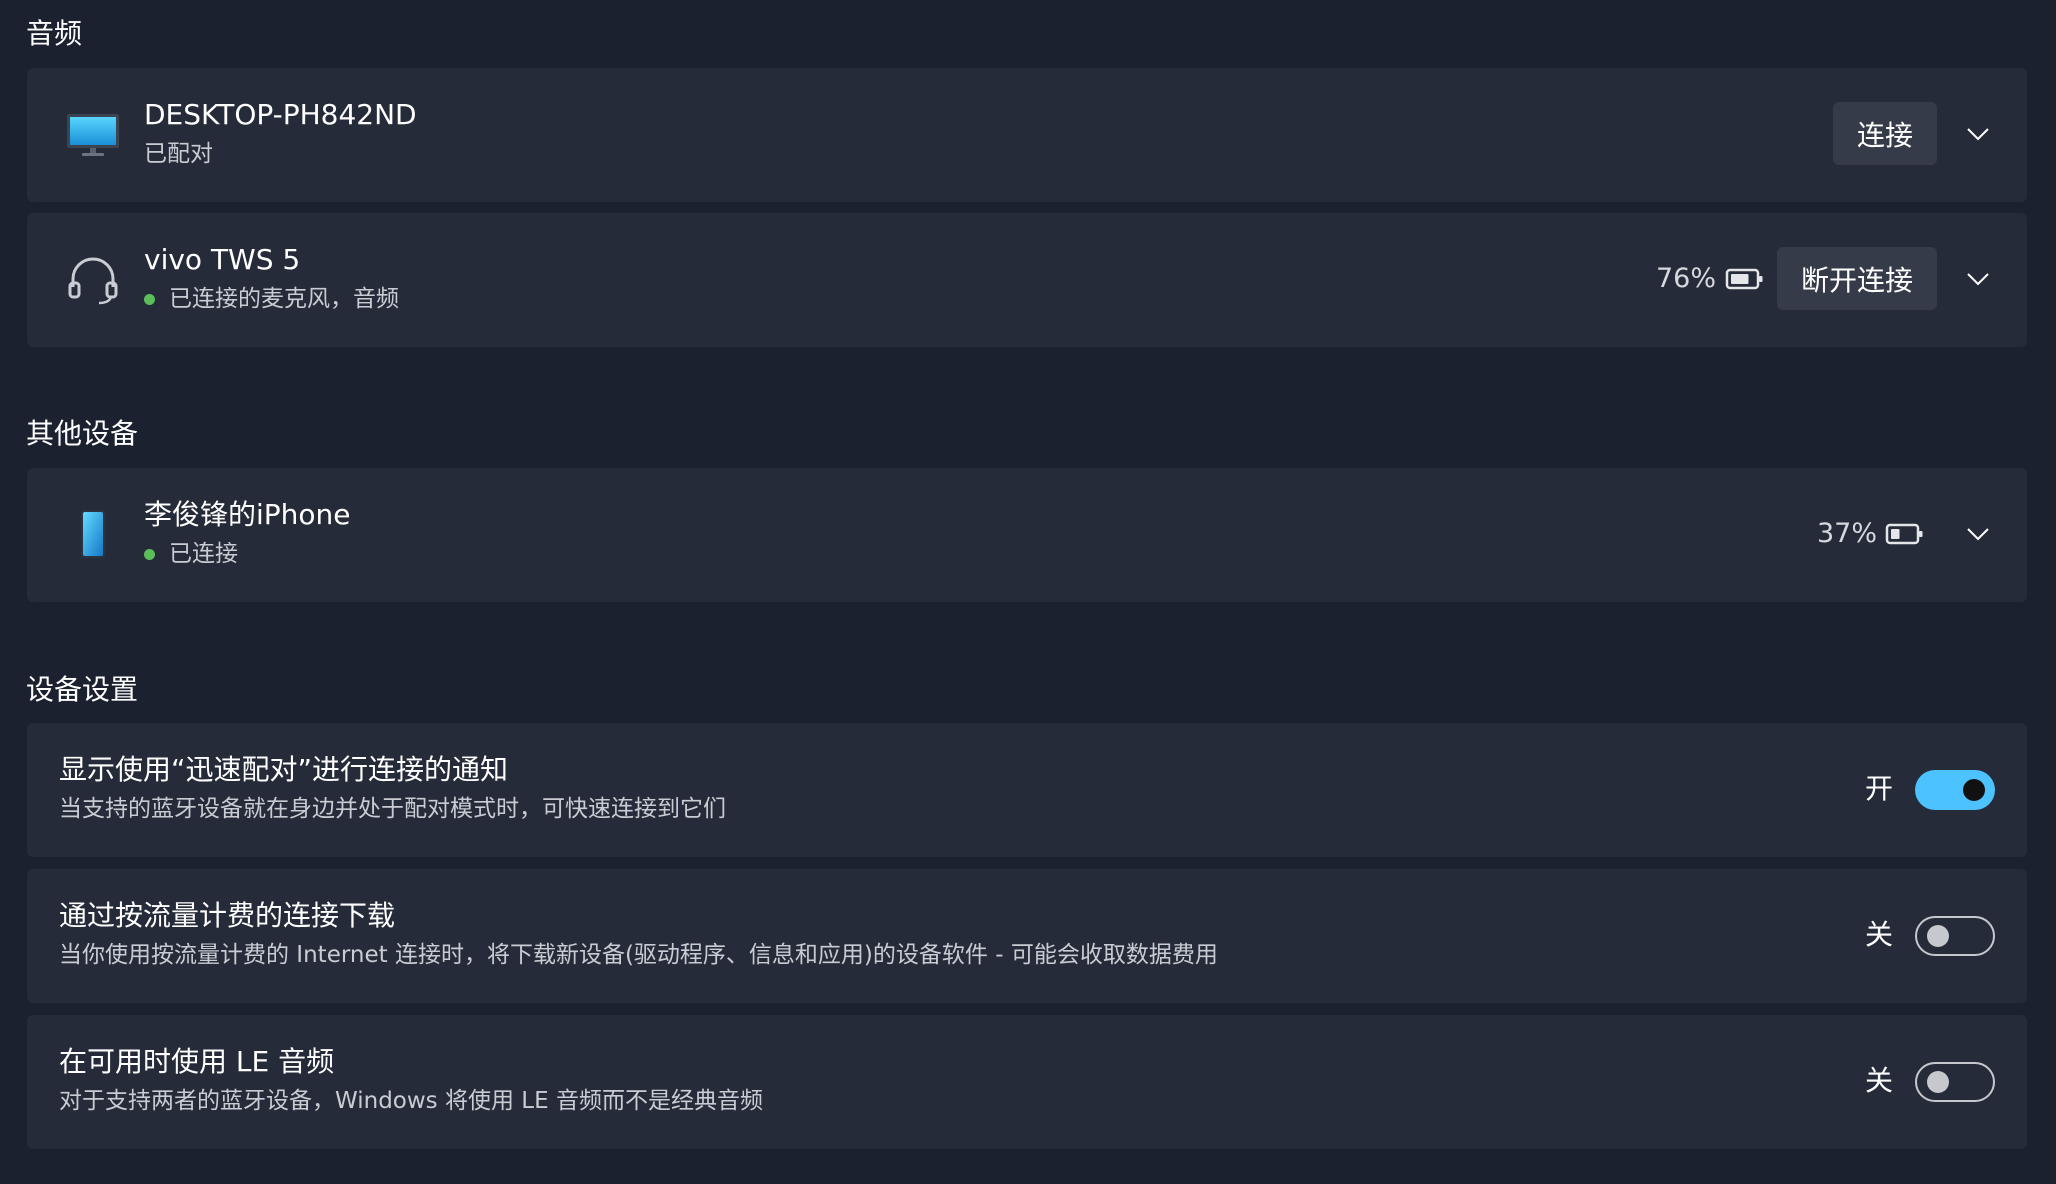  What do you see at coordinates (227, 915) in the screenshot?
I see `setting-title: 通过按流量计费的连接下载` at bounding box center [227, 915].